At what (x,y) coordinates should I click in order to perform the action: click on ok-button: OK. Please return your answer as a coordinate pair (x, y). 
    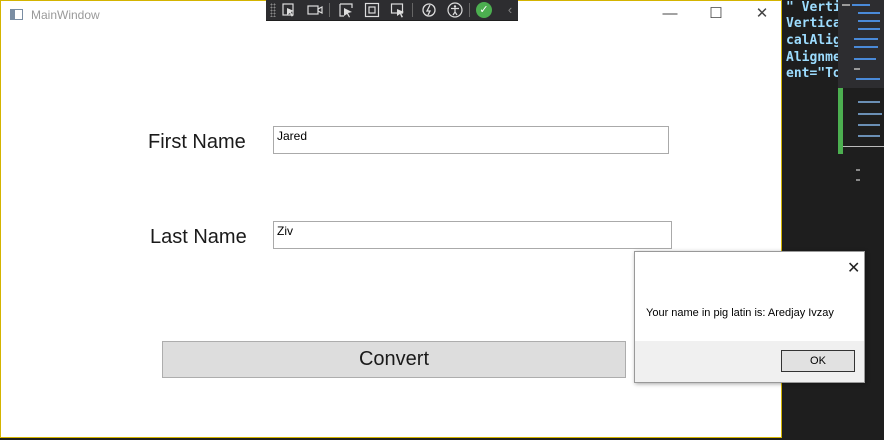
    Looking at the image, I should click on (818, 361).